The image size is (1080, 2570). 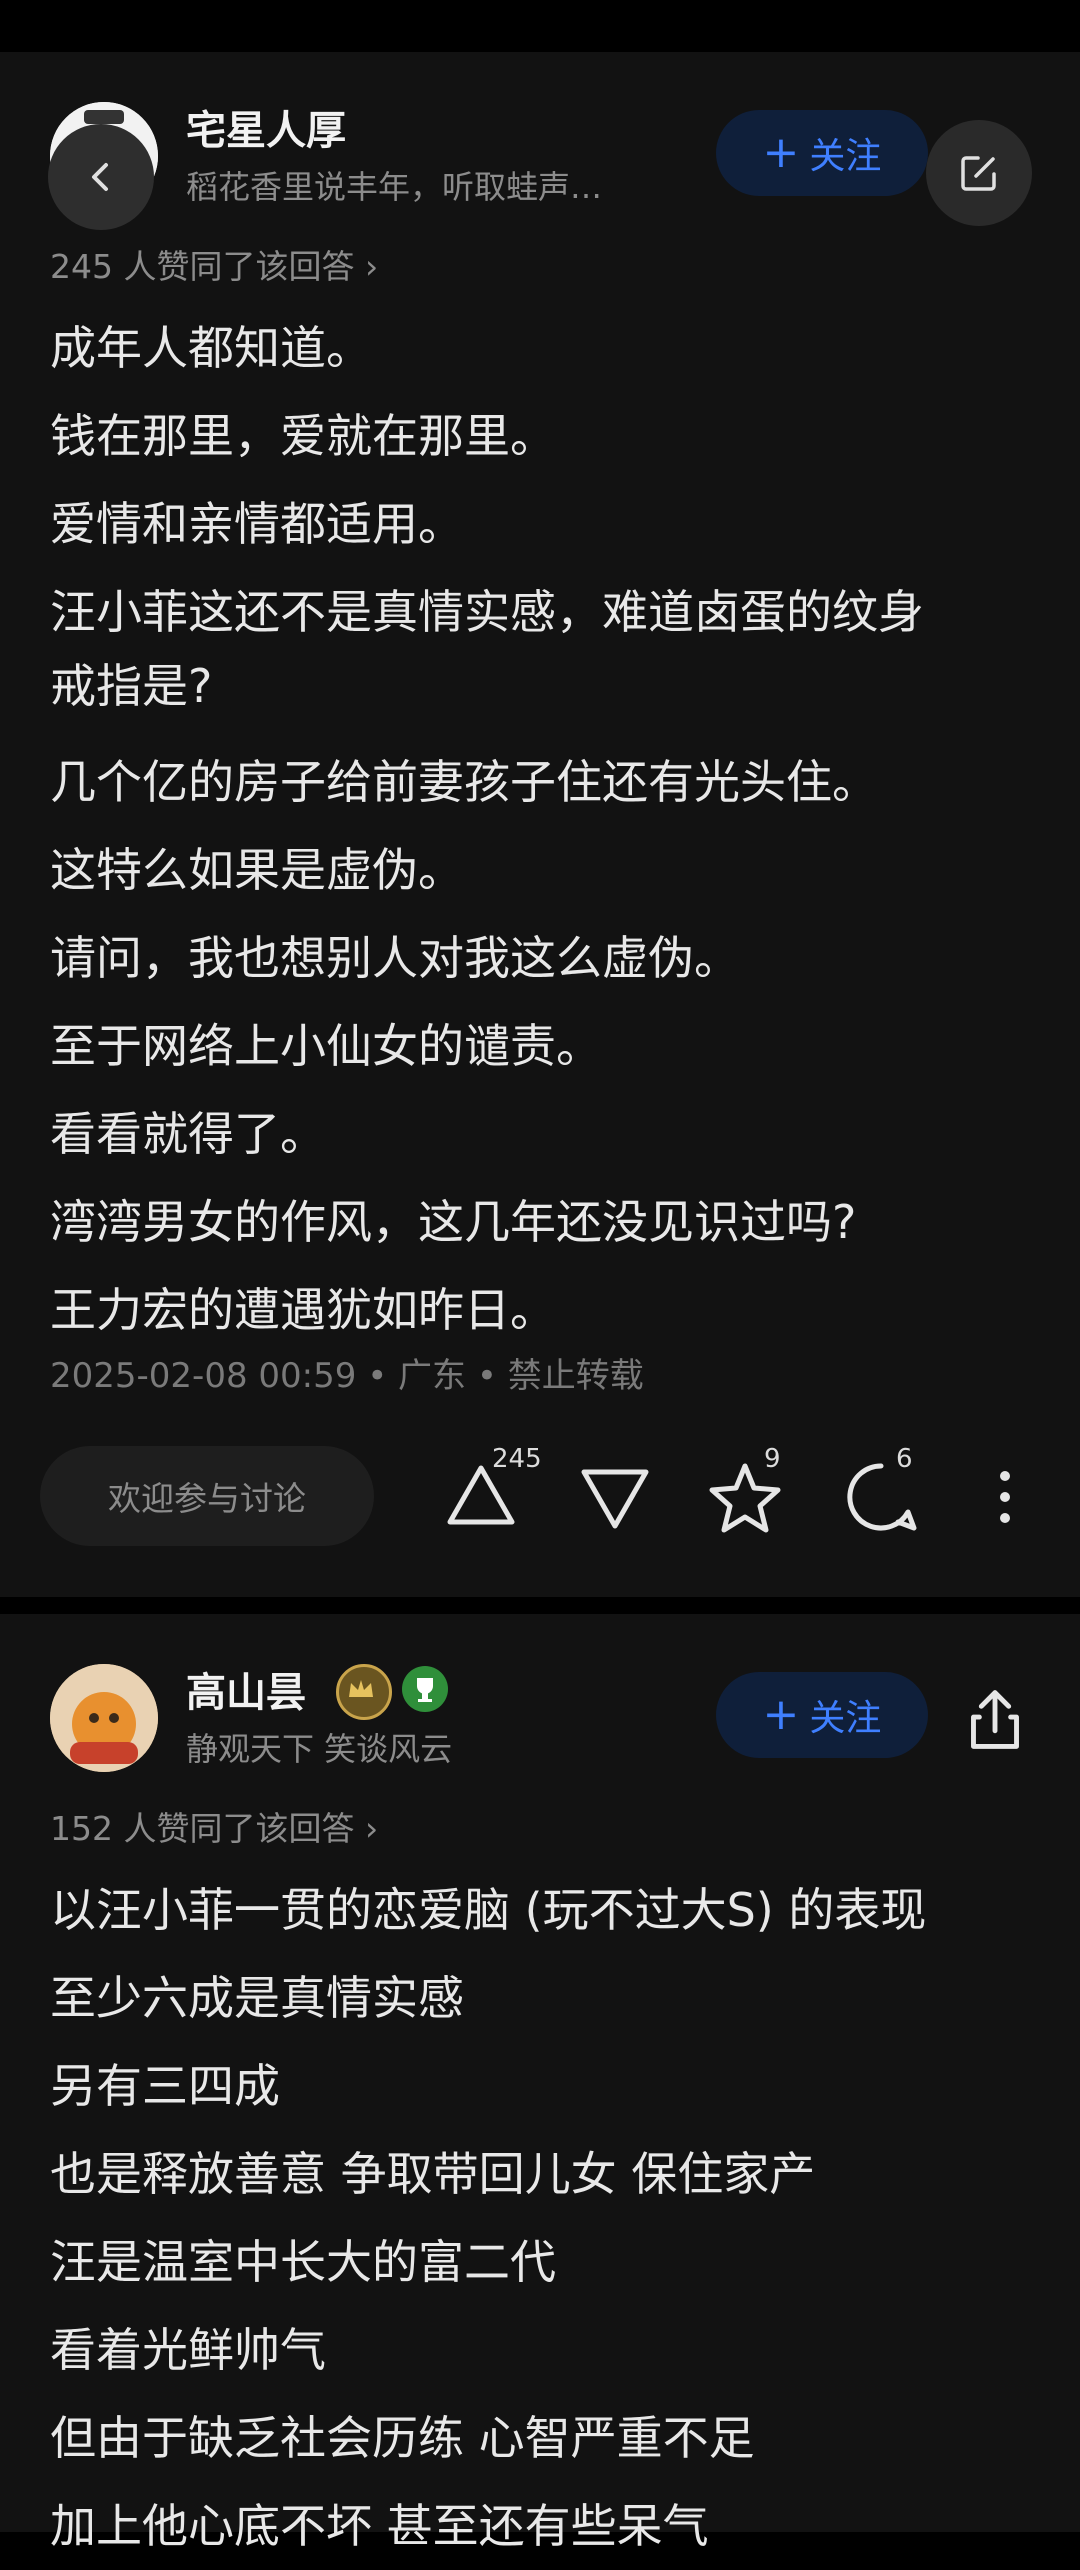 What do you see at coordinates (257, 1998) in the screenshot?
I see `answer-line: 至少六成是真情实感` at bounding box center [257, 1998].